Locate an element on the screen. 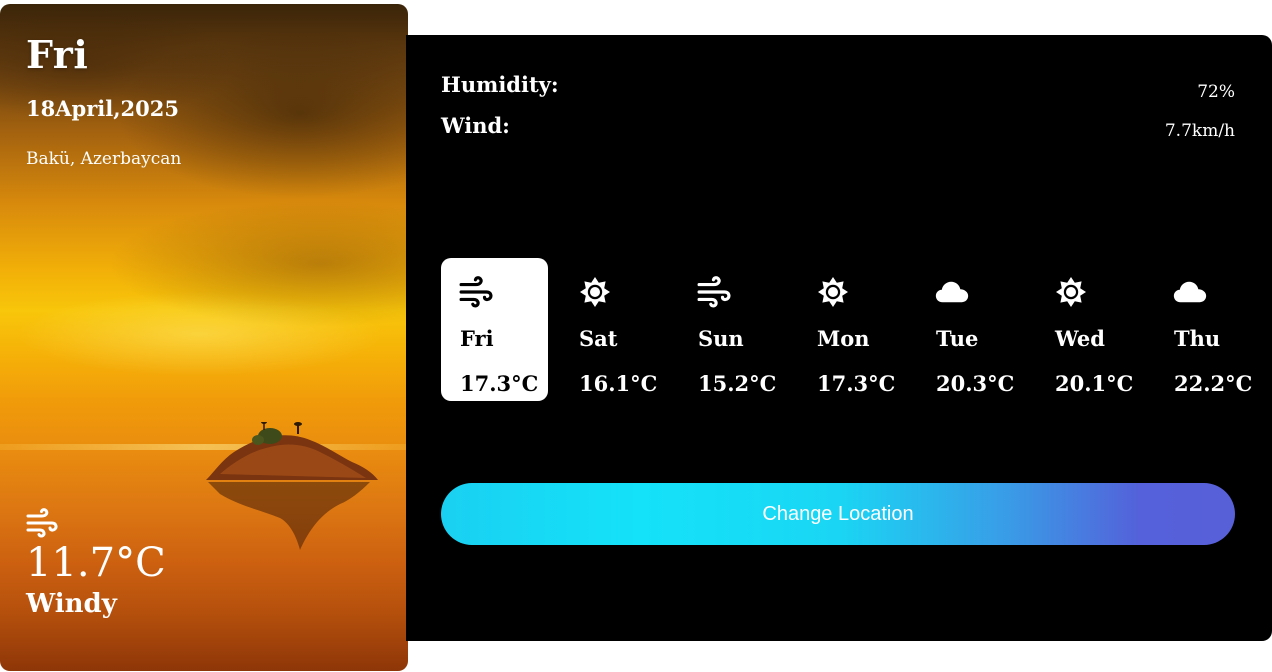 The width and height of the screenshot is (1272, 672). forecast-day-temp: 22.2°C is located at coordinates (1213, 383).